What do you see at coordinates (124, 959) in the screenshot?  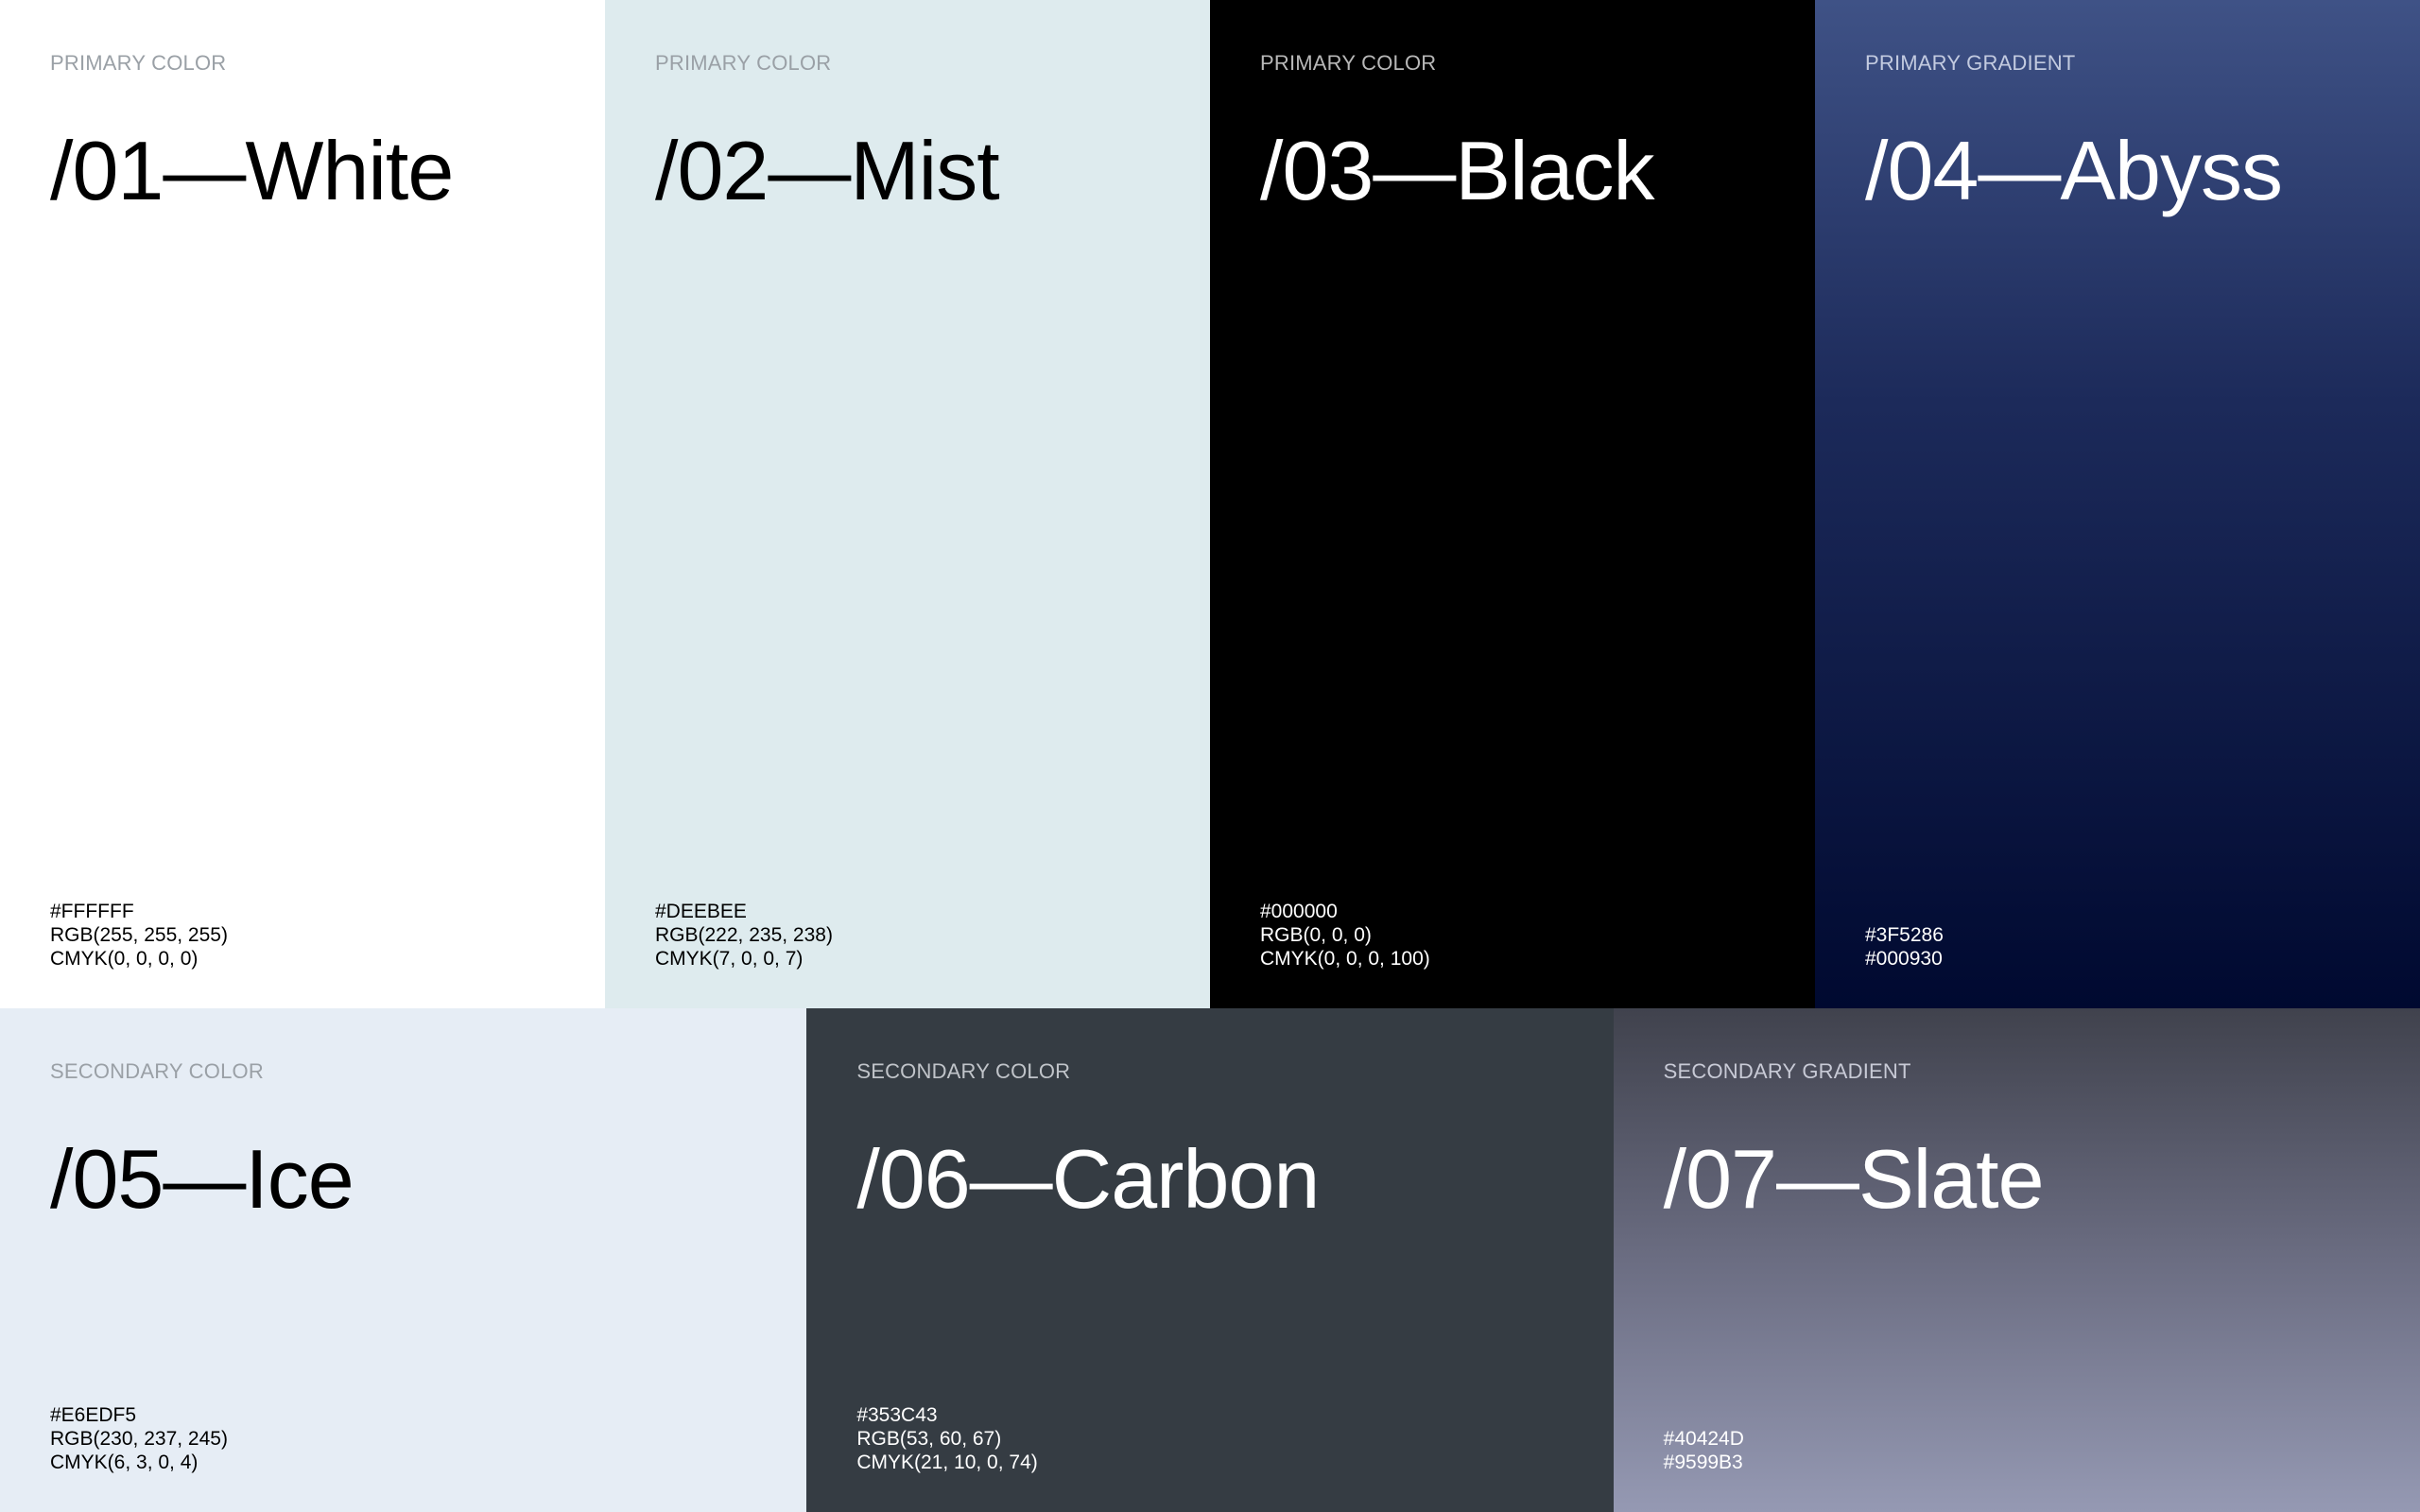 I see `cmyk-value: CMYK(0, 0, 0, 0)` at bounding box center [124, 959].